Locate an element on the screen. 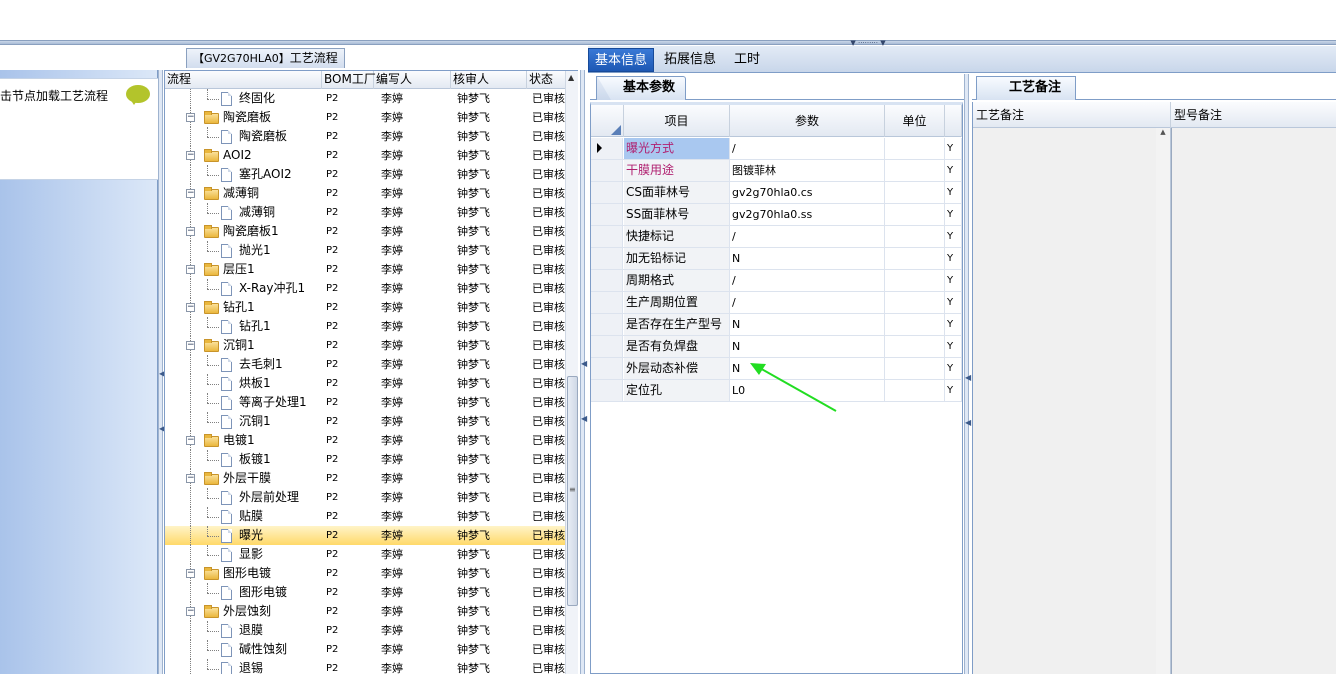 This screenshot has width=1336, height=674. tree-node-name: − AOI2 is located at coordinates (243, 155).